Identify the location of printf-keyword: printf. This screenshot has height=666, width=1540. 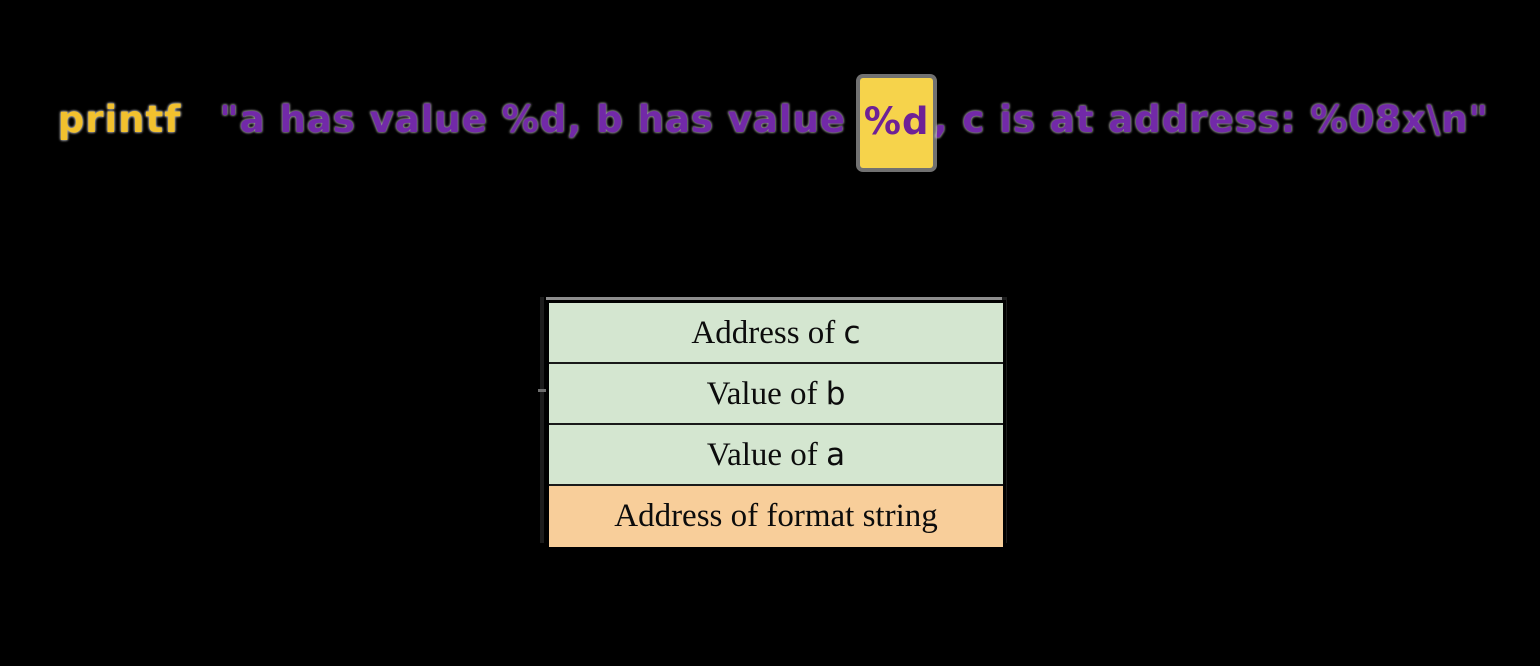
(119, 119).